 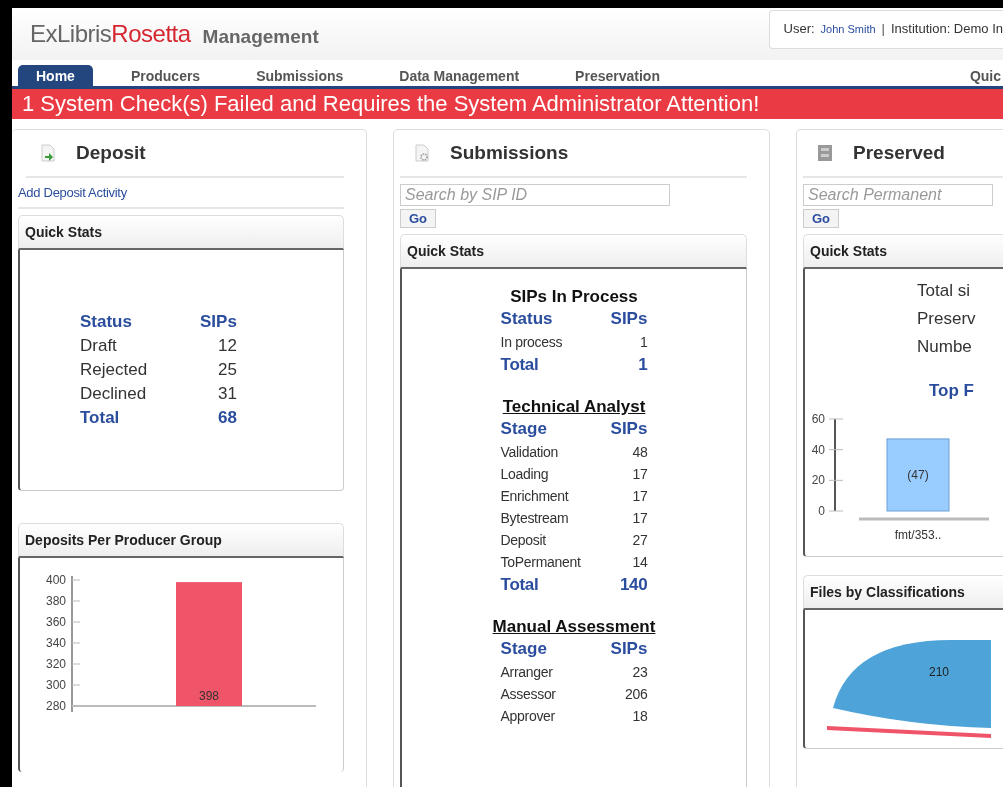 What do you see at coordinates (635, 694) in the screenshot?
I see `table-cell-text: 206` at bounding box center [635, 694].